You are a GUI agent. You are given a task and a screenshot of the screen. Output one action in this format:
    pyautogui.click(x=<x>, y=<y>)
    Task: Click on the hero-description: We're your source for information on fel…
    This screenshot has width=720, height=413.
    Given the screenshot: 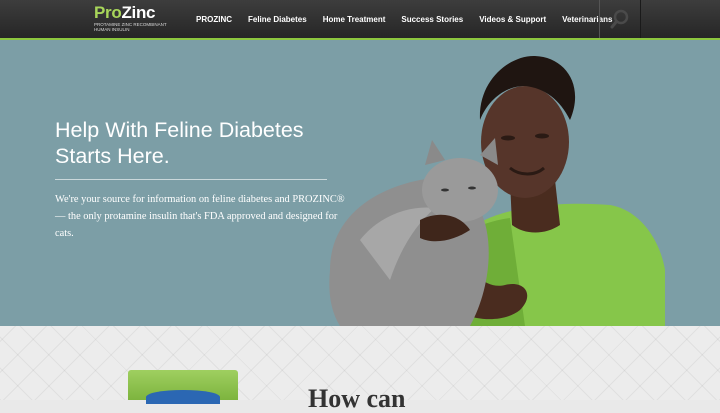 What is the action you would take?
    pyautogui.click(x=200, y=216)
    